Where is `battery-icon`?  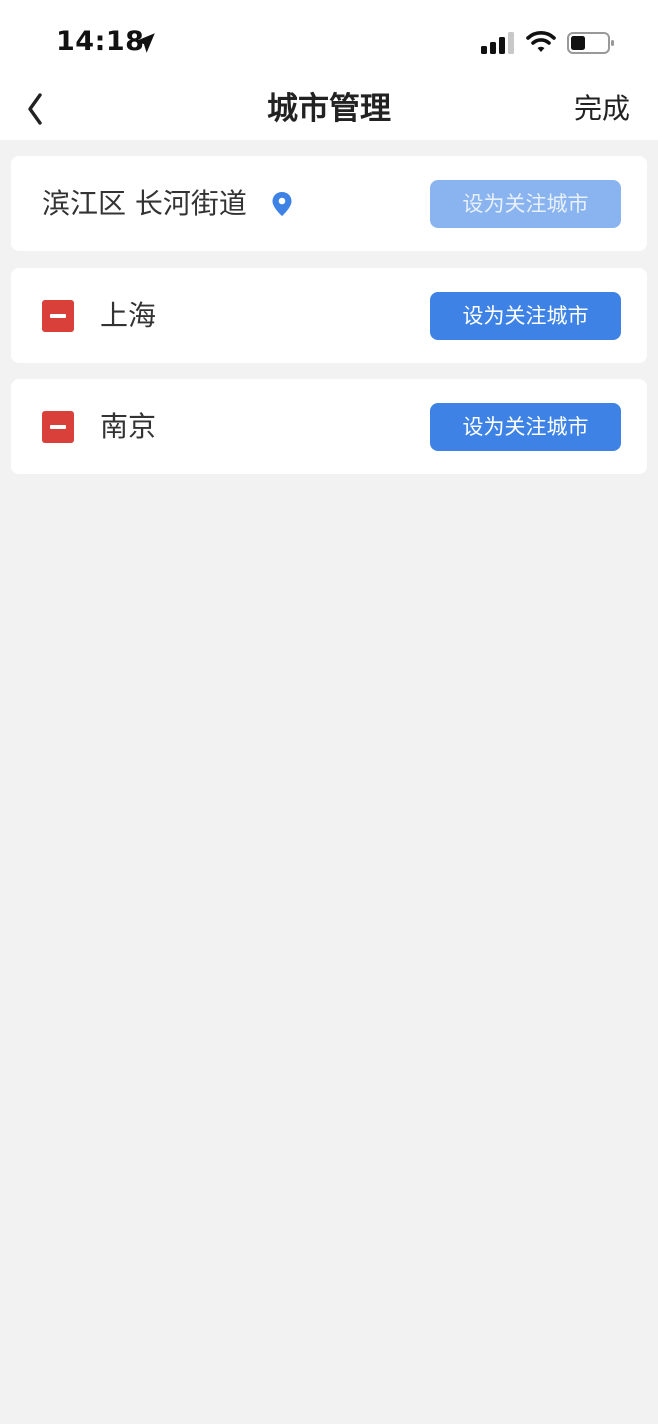
battery-icon is located at coordinates (590, 43).